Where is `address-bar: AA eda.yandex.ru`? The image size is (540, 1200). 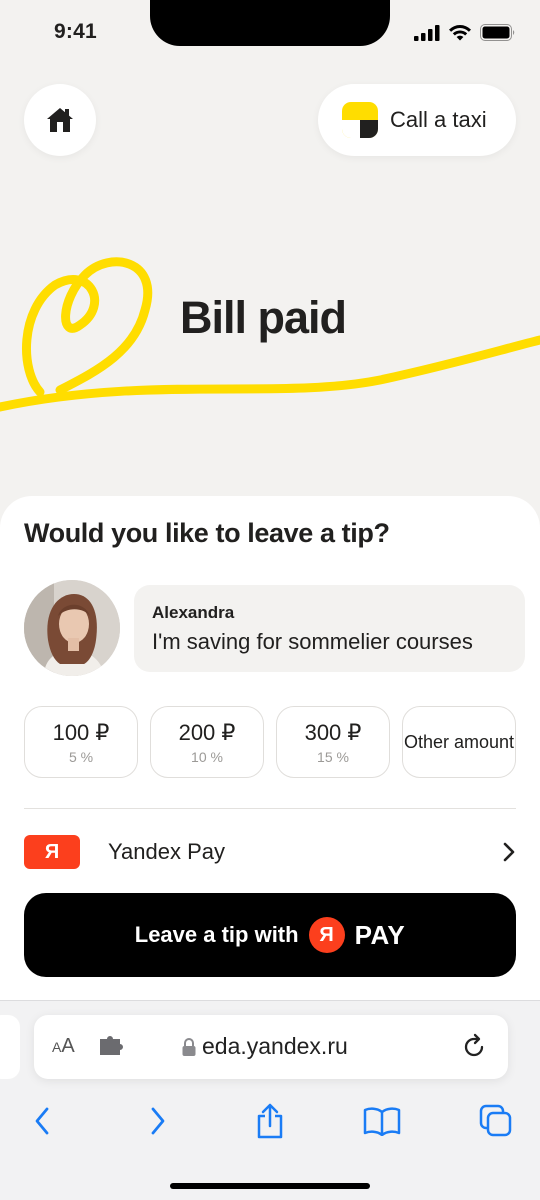 address-bar: AA eda.yandex.ru is located at coordinates (271, 1047).